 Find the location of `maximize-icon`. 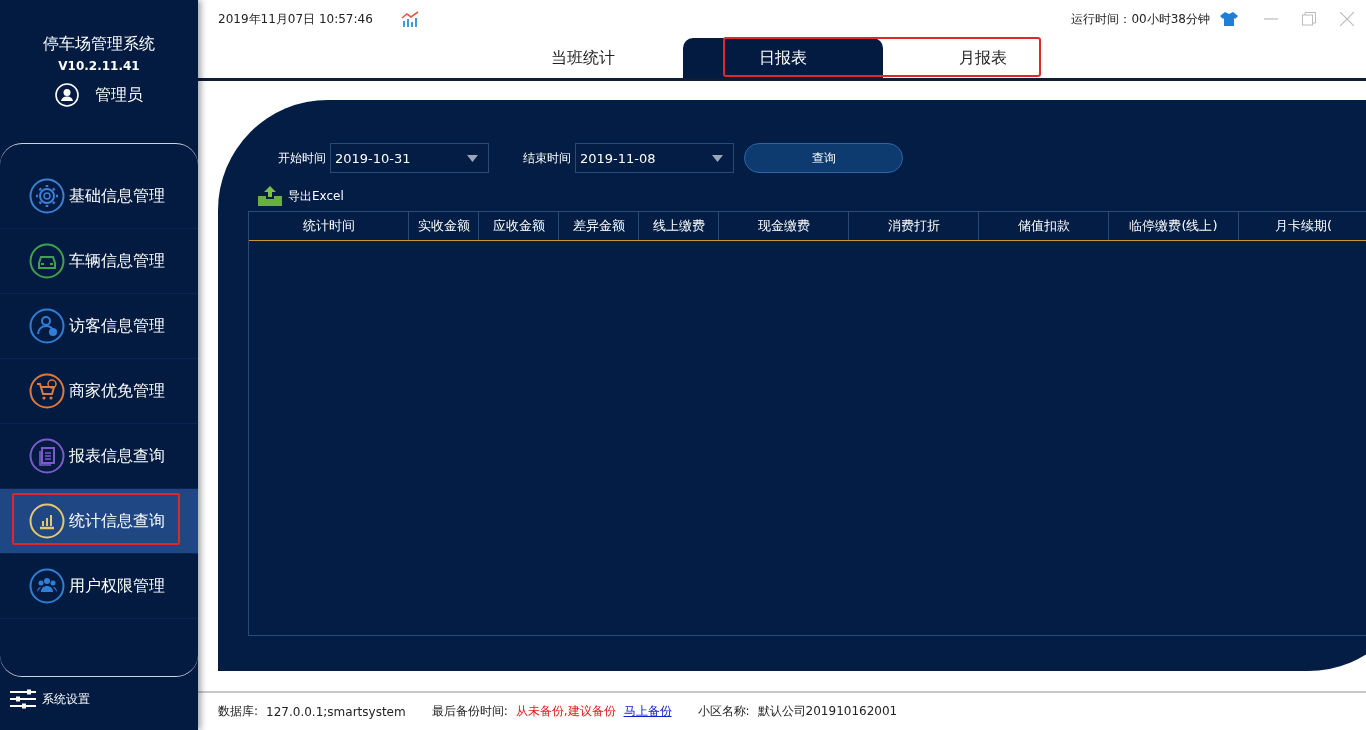

maximize-icon is located at coordinates (1309, 19).